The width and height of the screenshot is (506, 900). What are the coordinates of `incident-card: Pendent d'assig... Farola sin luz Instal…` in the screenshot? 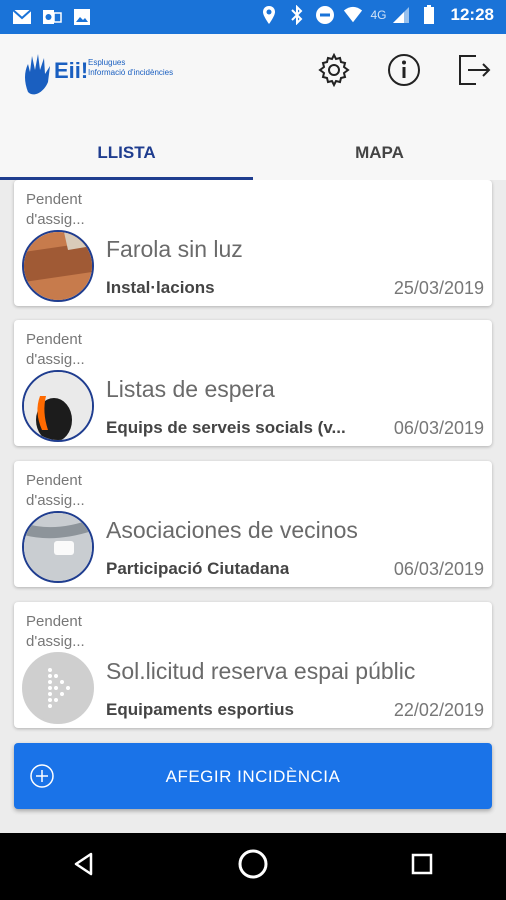 It's located at (253, 243).